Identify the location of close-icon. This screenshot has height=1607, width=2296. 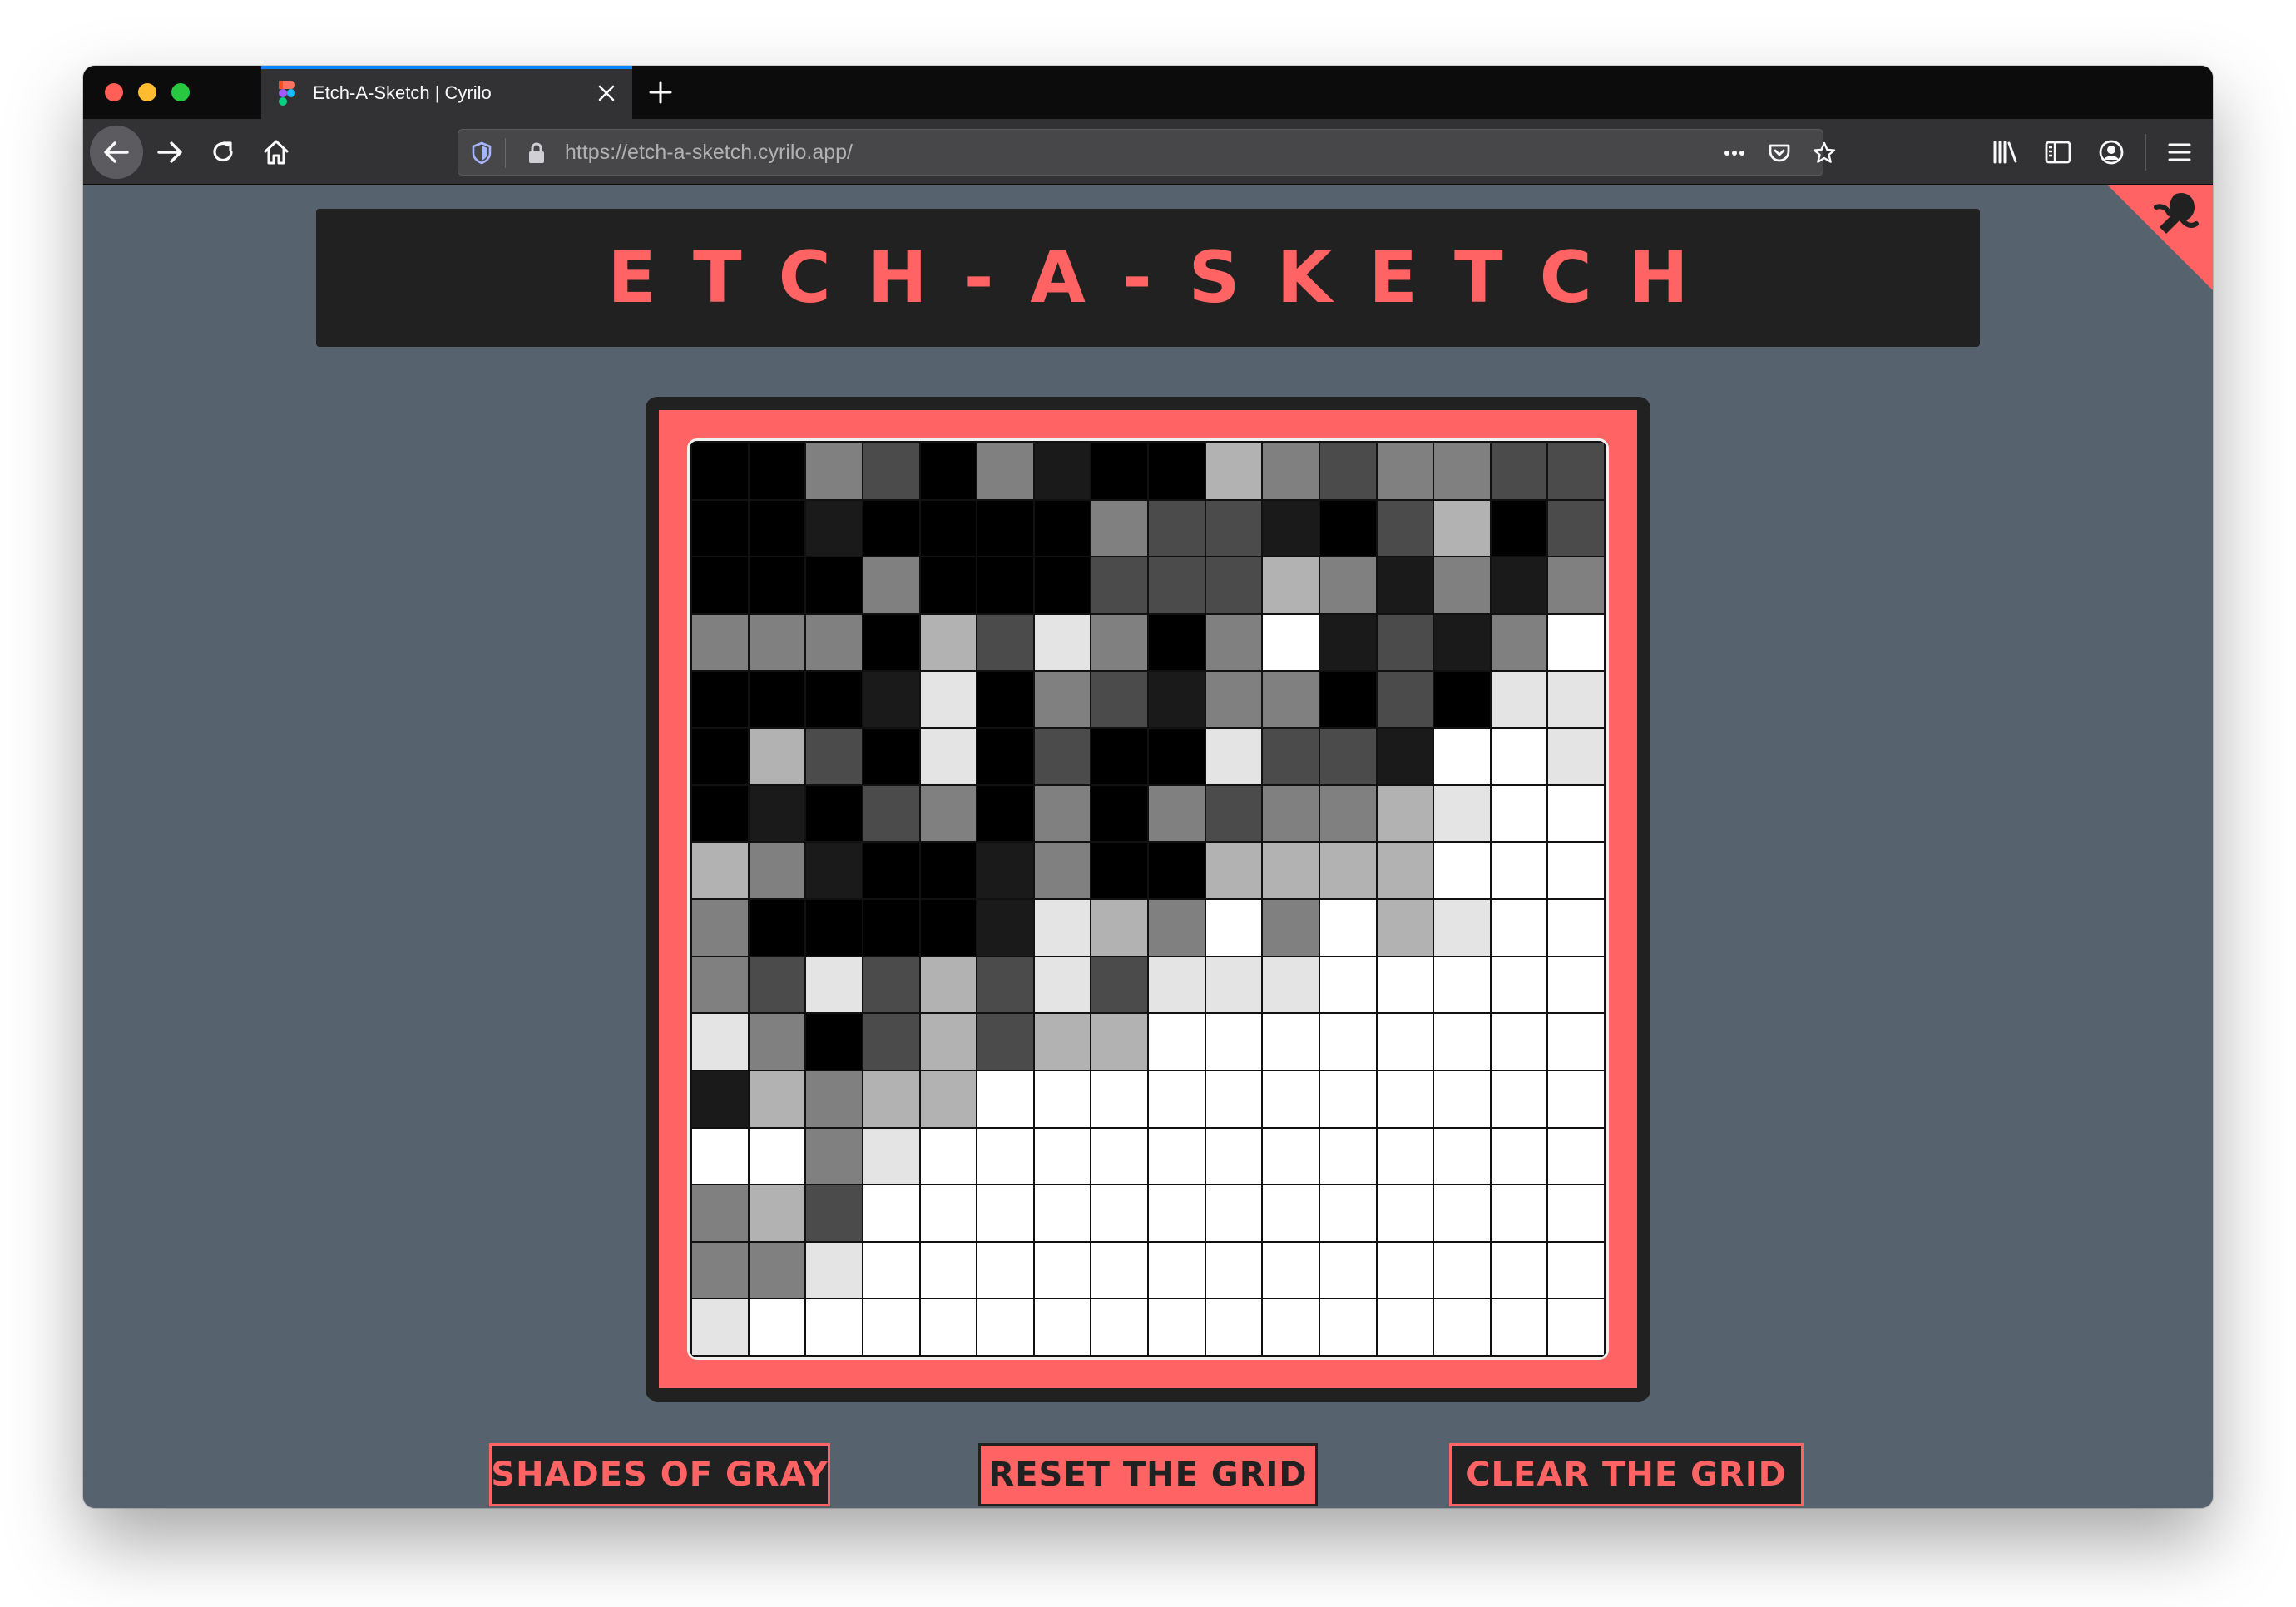
(606, 93).